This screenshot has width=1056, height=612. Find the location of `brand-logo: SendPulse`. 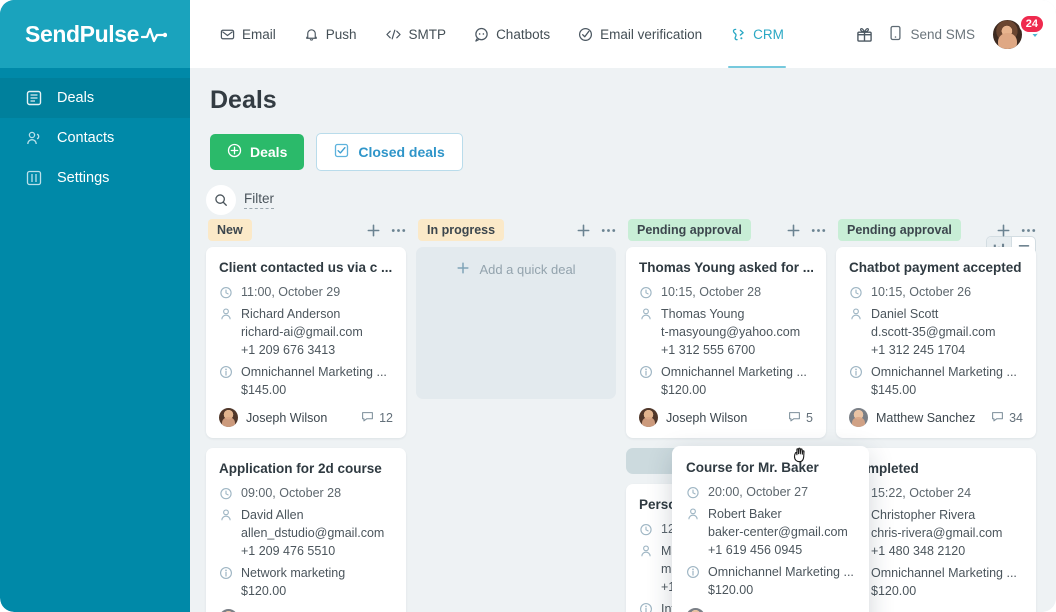

brand-logo: SendPulse is located at coordinates (95, 34).